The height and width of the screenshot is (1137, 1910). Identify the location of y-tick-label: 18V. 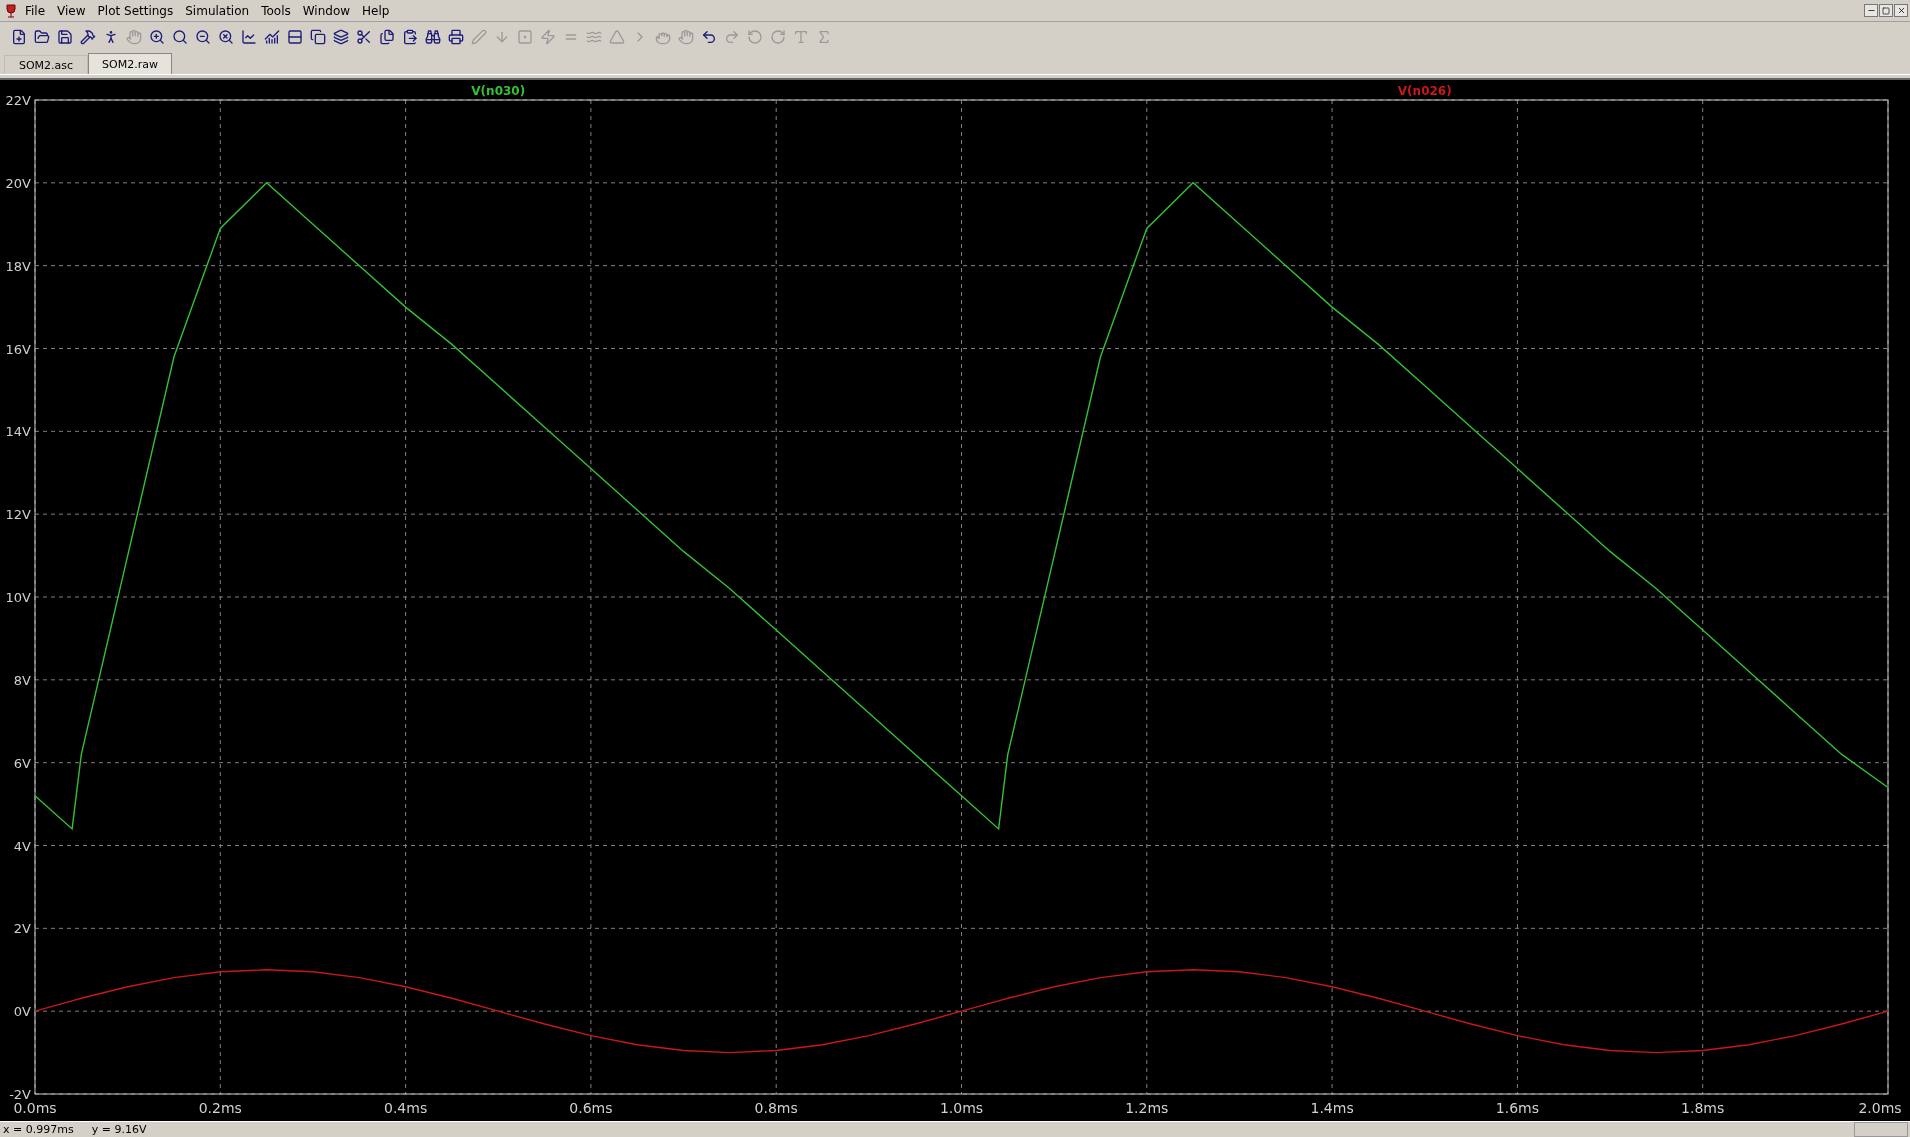
(18, 266).